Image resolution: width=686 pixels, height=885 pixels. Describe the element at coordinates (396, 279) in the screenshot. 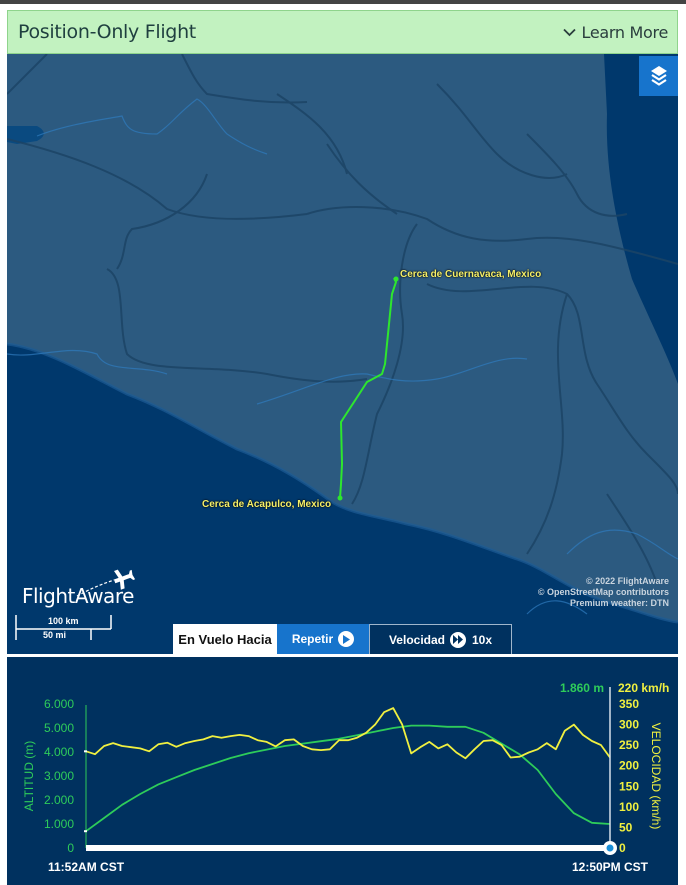

I see `destination-marker` at that location.